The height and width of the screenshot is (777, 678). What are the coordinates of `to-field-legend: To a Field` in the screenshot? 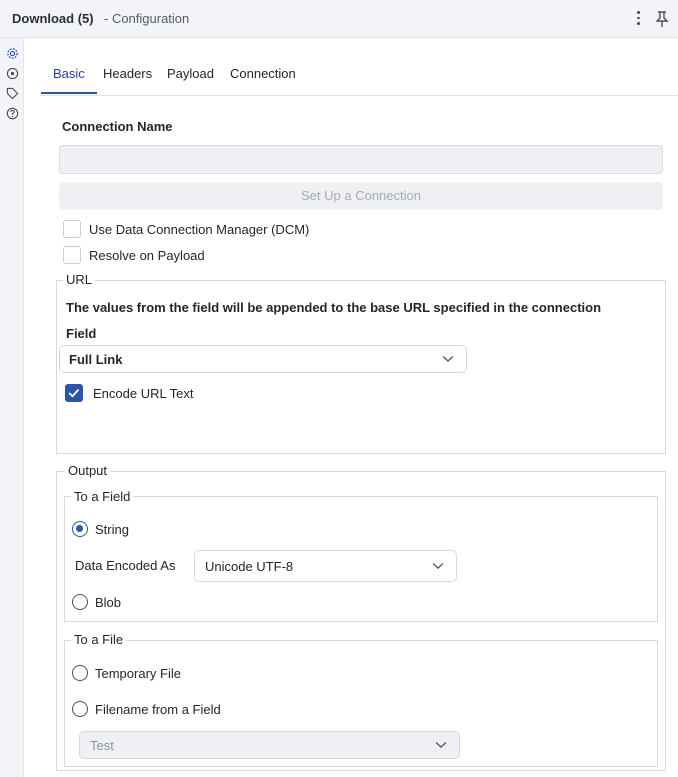 It's located at (102, 496).